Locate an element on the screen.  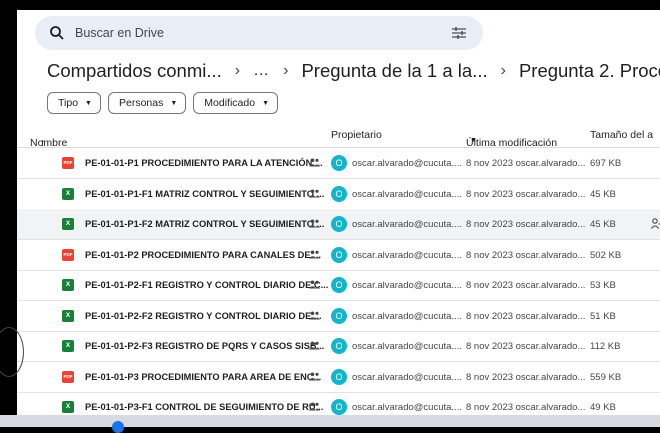
share-icon is located at coordinates (655, 223).